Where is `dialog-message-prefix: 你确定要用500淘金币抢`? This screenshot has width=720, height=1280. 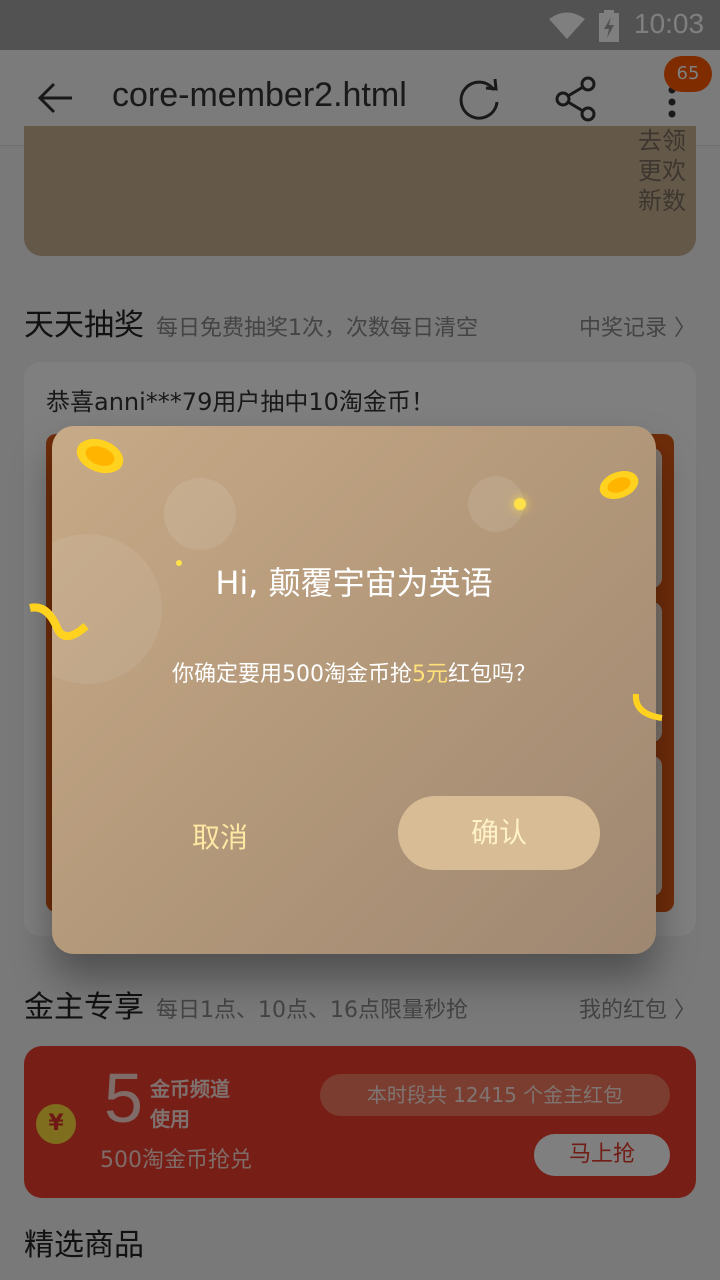
dialog-message-prefix: 你确定要用500淘金币抢 is located at coordinates (291, 674).